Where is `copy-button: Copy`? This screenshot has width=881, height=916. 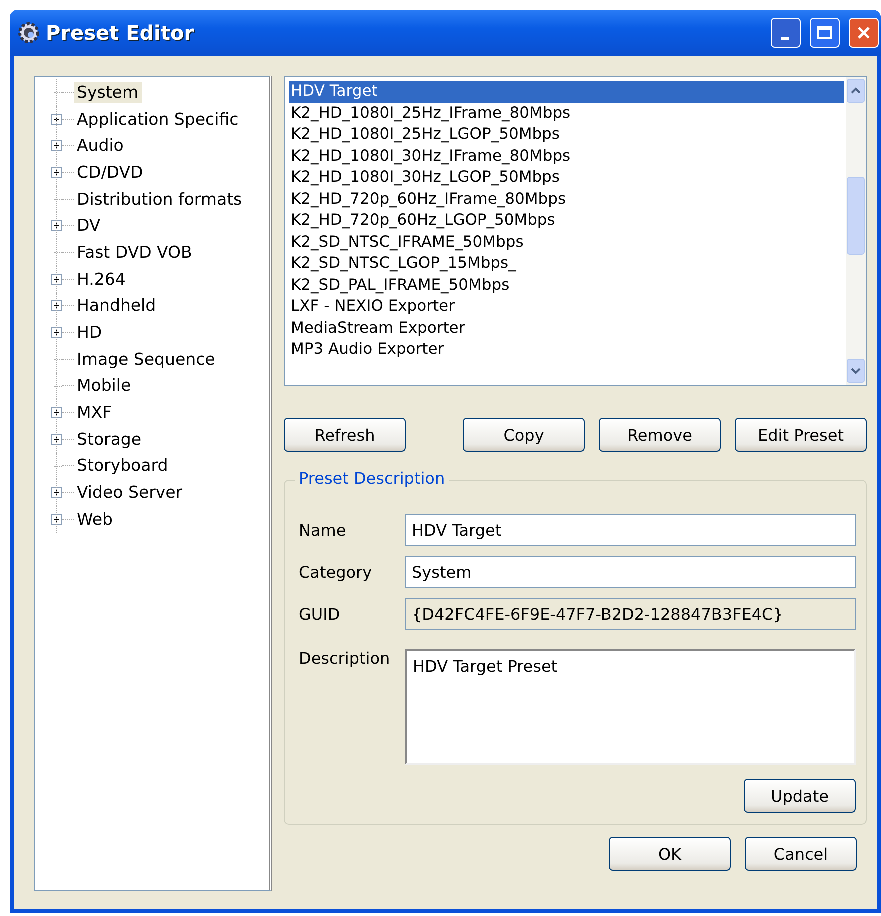 copy-button: Copy is located at coordinates (524, 435).